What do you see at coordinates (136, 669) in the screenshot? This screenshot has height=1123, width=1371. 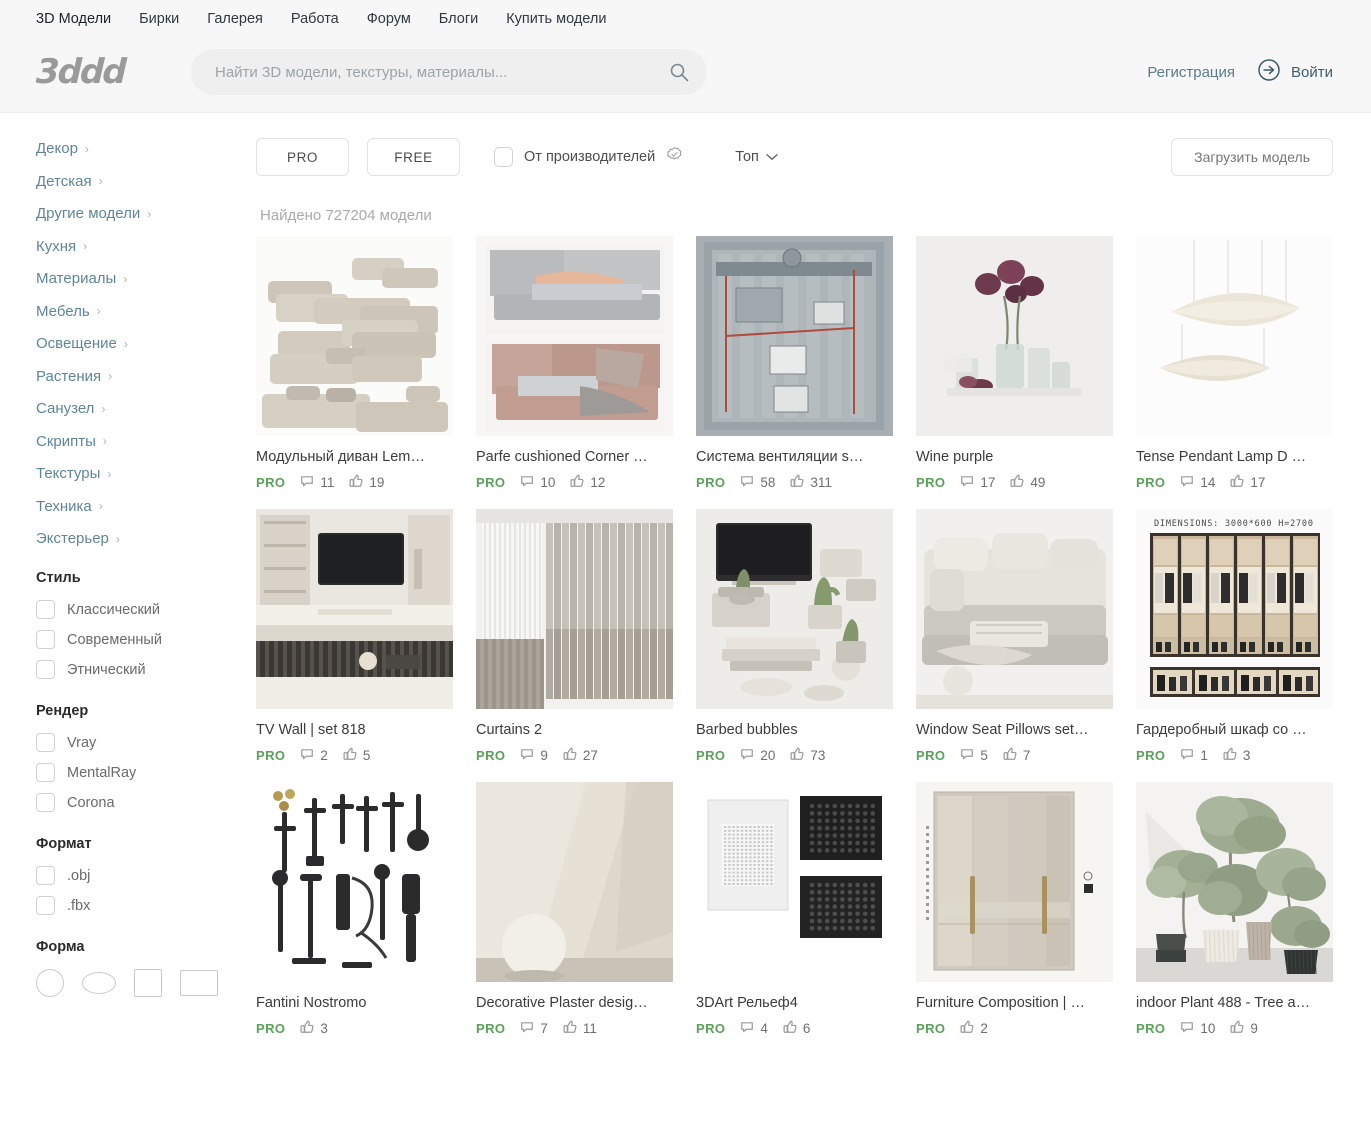 I see `style-option-2: Этнический` at bounding box center [136, 669].